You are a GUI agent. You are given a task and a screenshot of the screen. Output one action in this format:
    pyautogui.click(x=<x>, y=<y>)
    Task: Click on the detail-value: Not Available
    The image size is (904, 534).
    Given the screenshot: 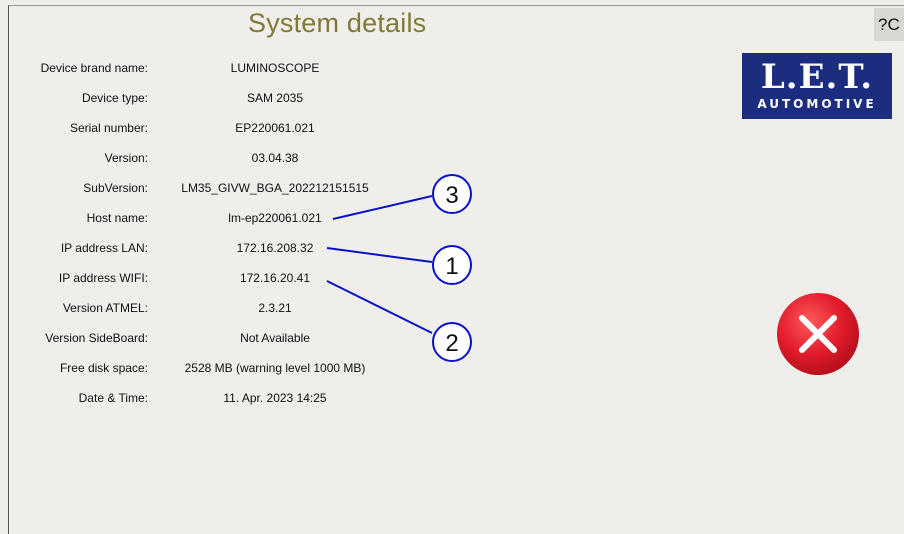 What is the action you would take?
    pyautogui.click(x=275, y=338)
    